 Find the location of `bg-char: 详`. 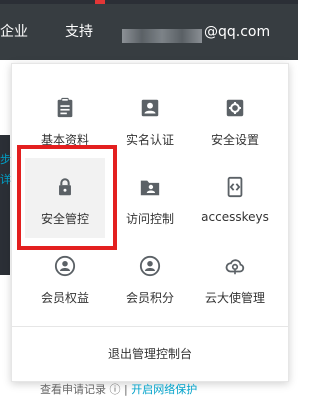

bg-char: 详 is located at coordinates (5, 179).